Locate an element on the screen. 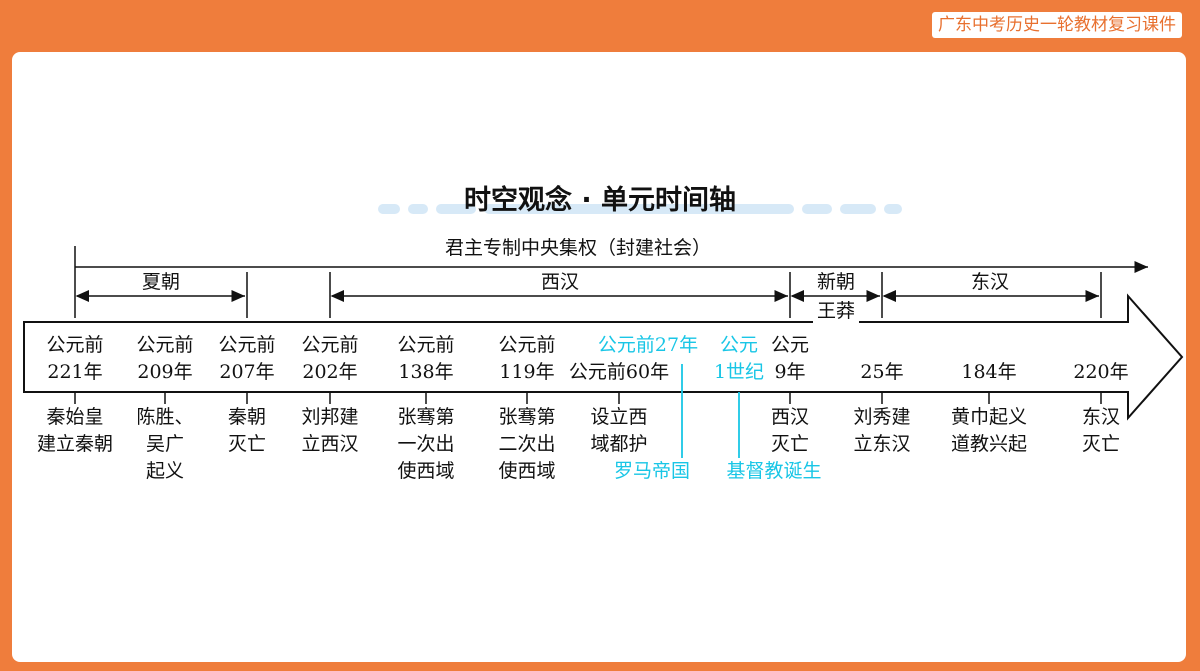 This screenshot has height=671, width=1200. date-207bc: 公元前 207年 is located at coordinates (247, 358).